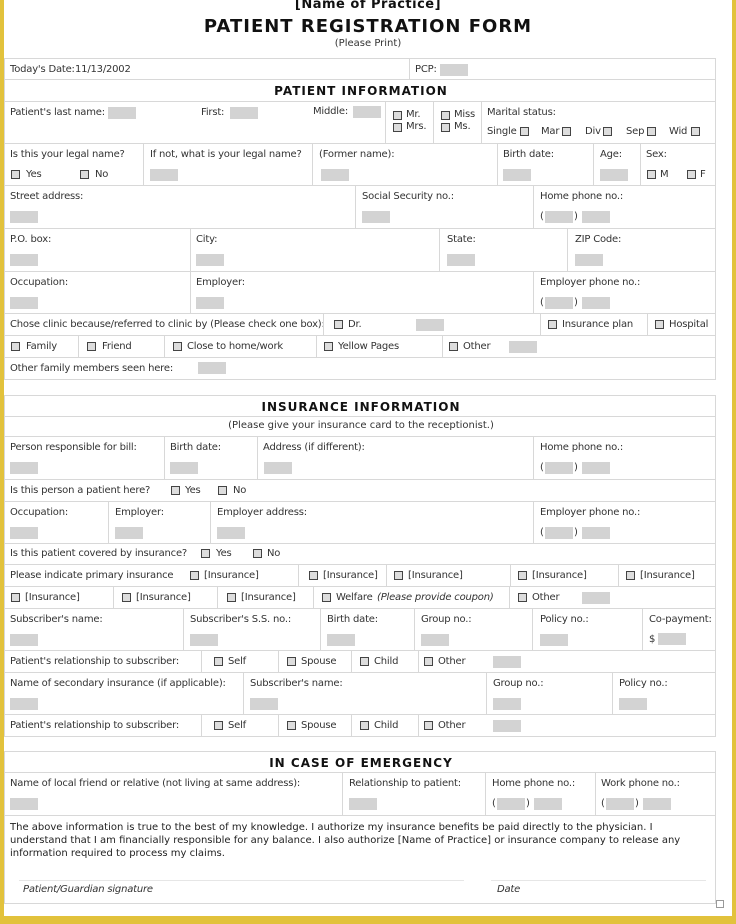 The width and height of the screenshot is (736, 924). Describe the element at coordinates (335, 175) in the screenshot. I see `former-name-field` at that location.